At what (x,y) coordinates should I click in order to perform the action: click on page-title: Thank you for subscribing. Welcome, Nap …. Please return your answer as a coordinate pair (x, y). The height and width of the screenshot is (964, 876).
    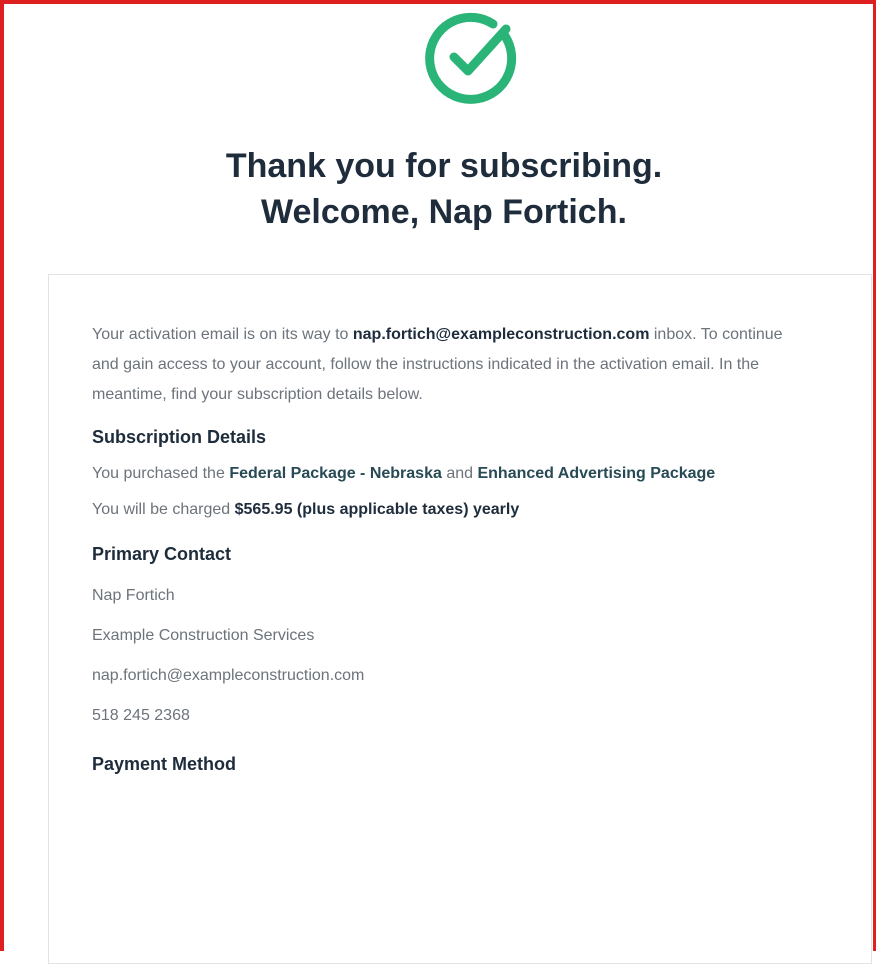
    Looking at the image, I should click on (444, 189).